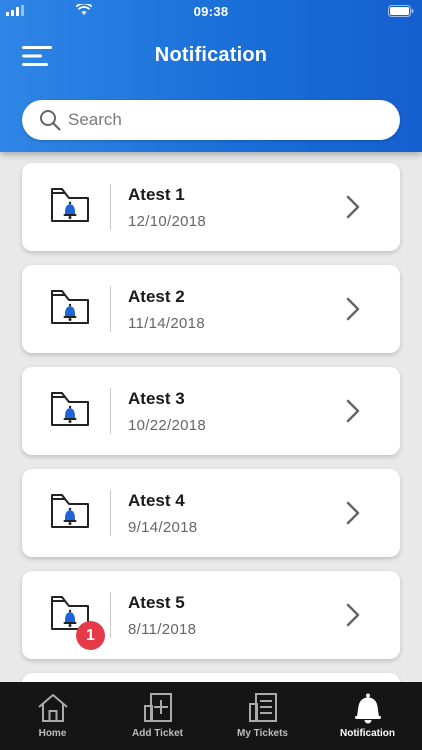  What do you see at coordinates (156, 296) in the screenshot?
I see `notification-title: Atest 2` at bounding box center [156, 296].